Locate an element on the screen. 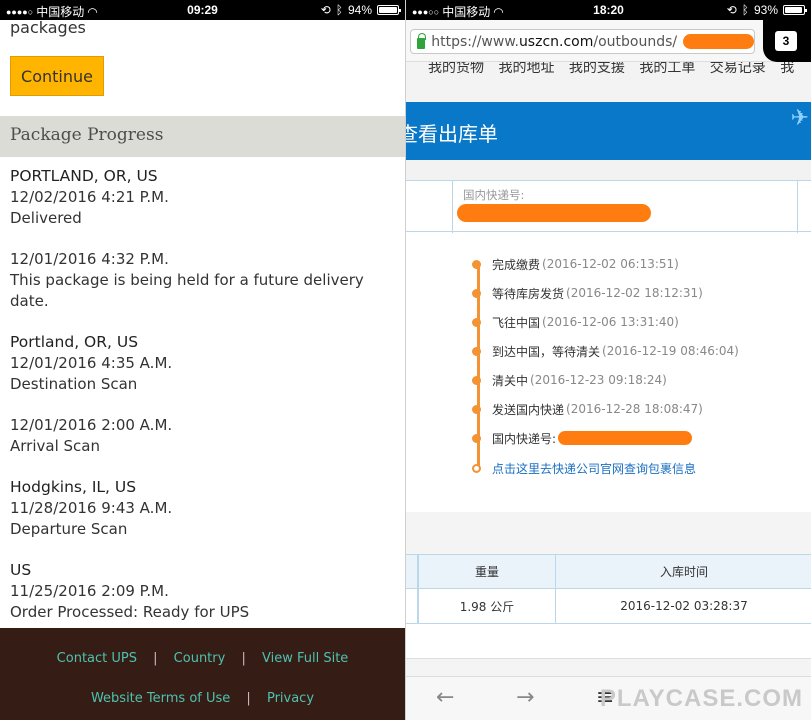  timeline-time: (2016-12-23 09:18:24) is located at coordinates (598, 380).